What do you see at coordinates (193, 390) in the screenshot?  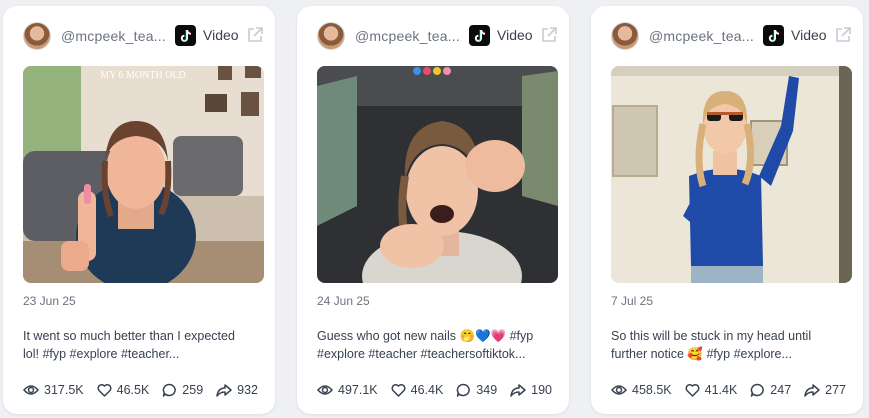 I see `comments-count: 259` at bounding box center [193, 390].